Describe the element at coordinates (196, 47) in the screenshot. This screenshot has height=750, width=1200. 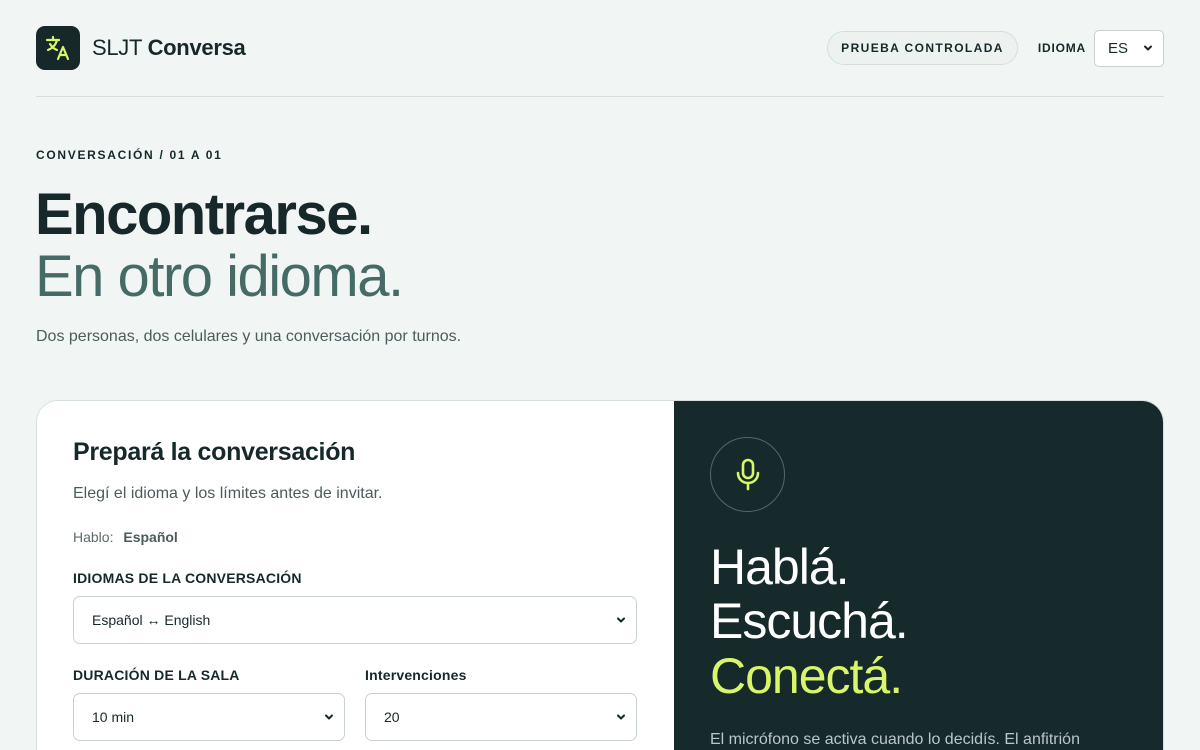
I see `brand-name-strong: Conversa` at that location.